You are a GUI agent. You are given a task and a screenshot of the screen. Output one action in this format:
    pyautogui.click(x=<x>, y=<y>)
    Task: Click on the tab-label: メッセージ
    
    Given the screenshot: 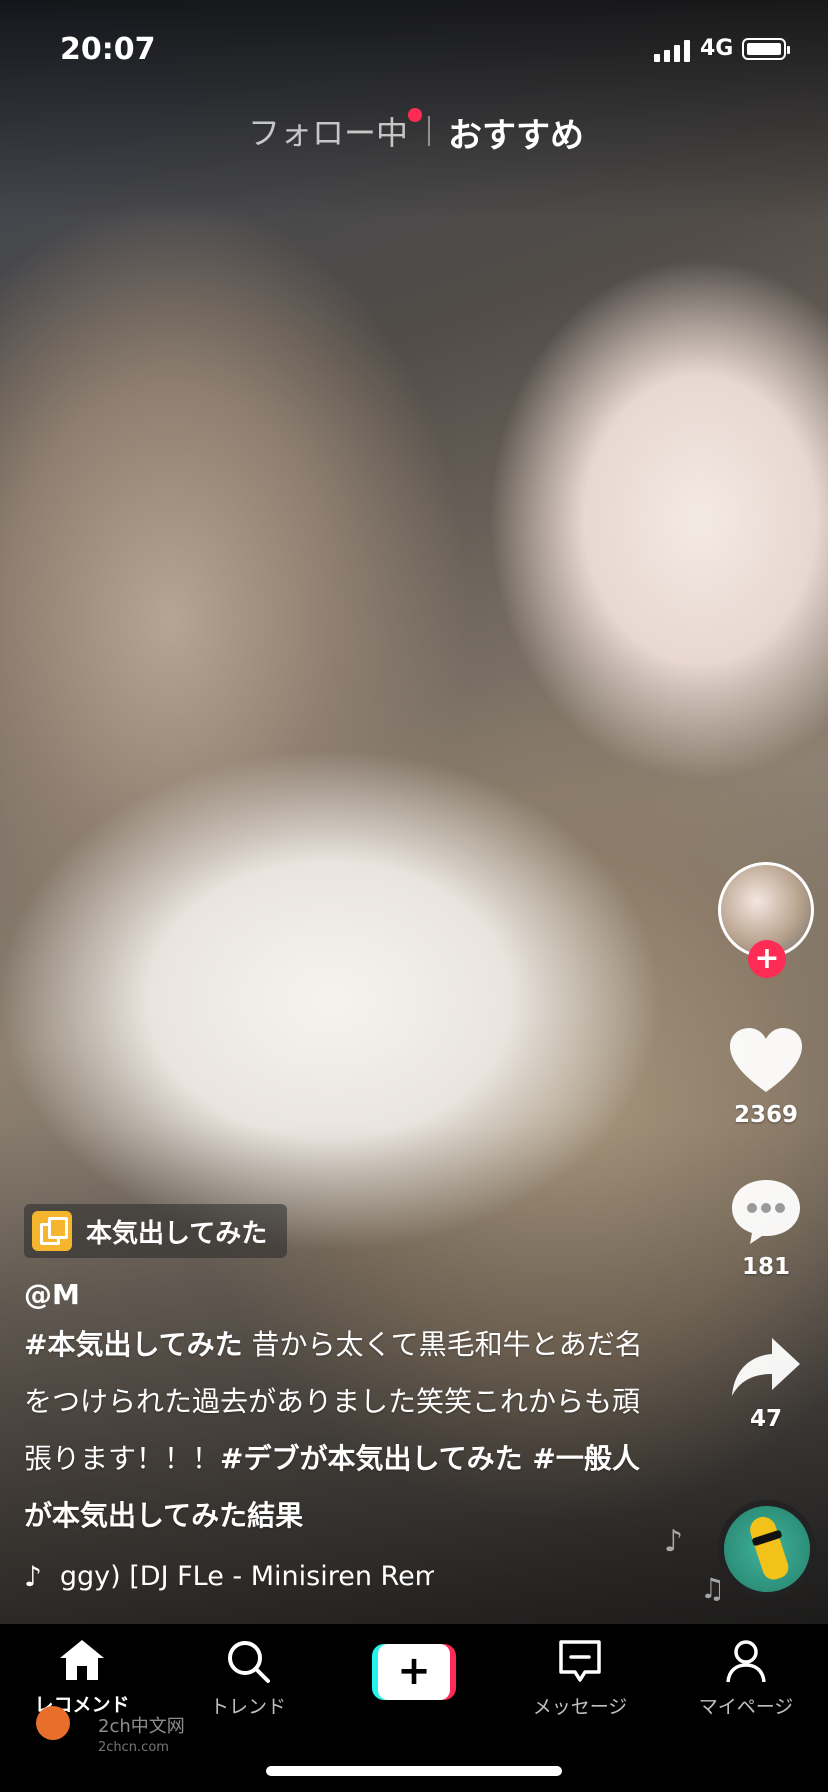 What is the action you would take?
    pyautogui.click(x=580, y=1707)
    